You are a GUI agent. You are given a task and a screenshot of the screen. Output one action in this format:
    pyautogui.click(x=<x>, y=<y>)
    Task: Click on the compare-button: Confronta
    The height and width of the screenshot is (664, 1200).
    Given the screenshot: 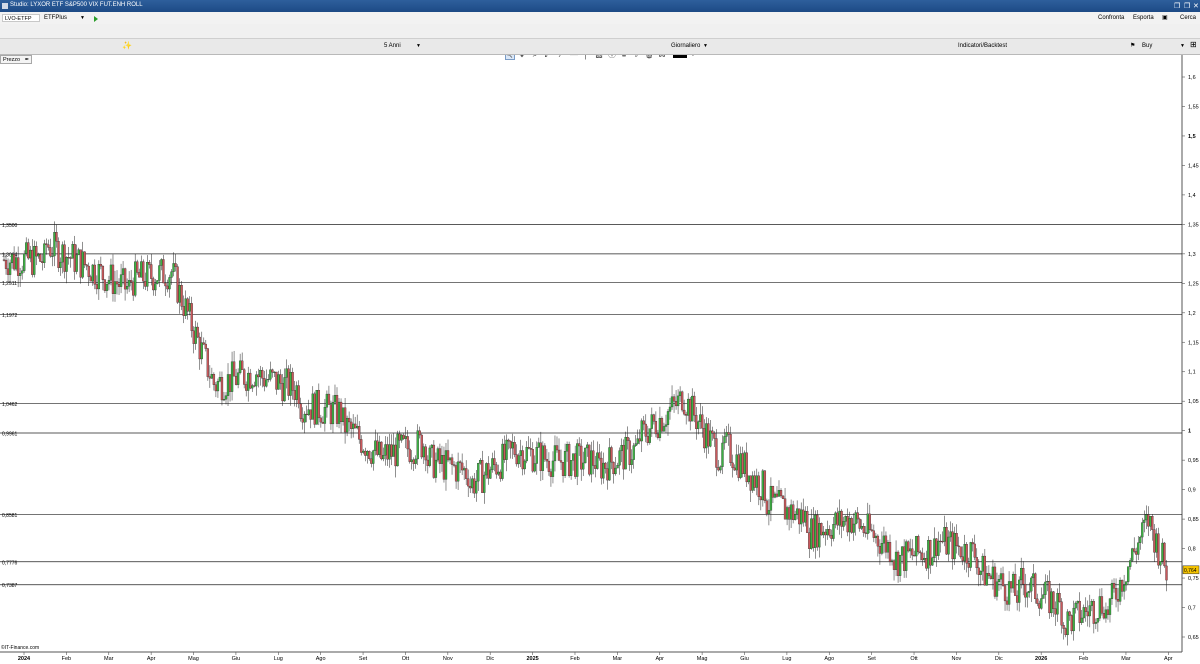 What is the action you would take?
    pyautogui.click(x=1111, y=18)
    